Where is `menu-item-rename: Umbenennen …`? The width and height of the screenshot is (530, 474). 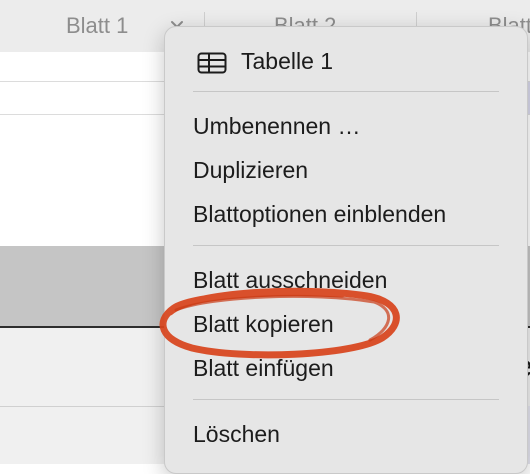
menu-item-rename: Umbenennen … is located at coordinates (277, 126).